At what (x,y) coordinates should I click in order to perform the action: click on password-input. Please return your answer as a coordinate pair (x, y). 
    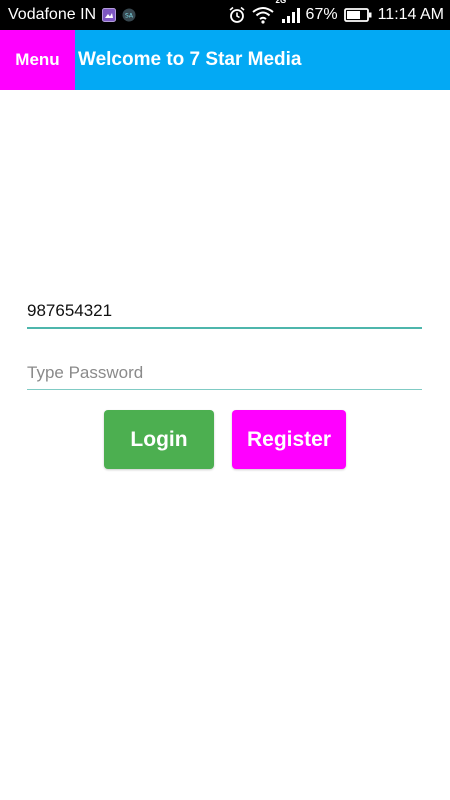
    Looking at the image, I should click on (224, 372).